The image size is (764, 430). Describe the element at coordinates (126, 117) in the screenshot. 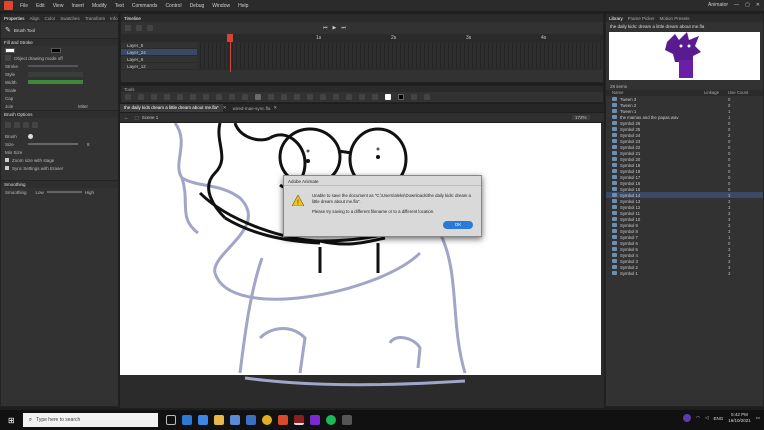

I see `back-arrow-icon: ←` at that location.